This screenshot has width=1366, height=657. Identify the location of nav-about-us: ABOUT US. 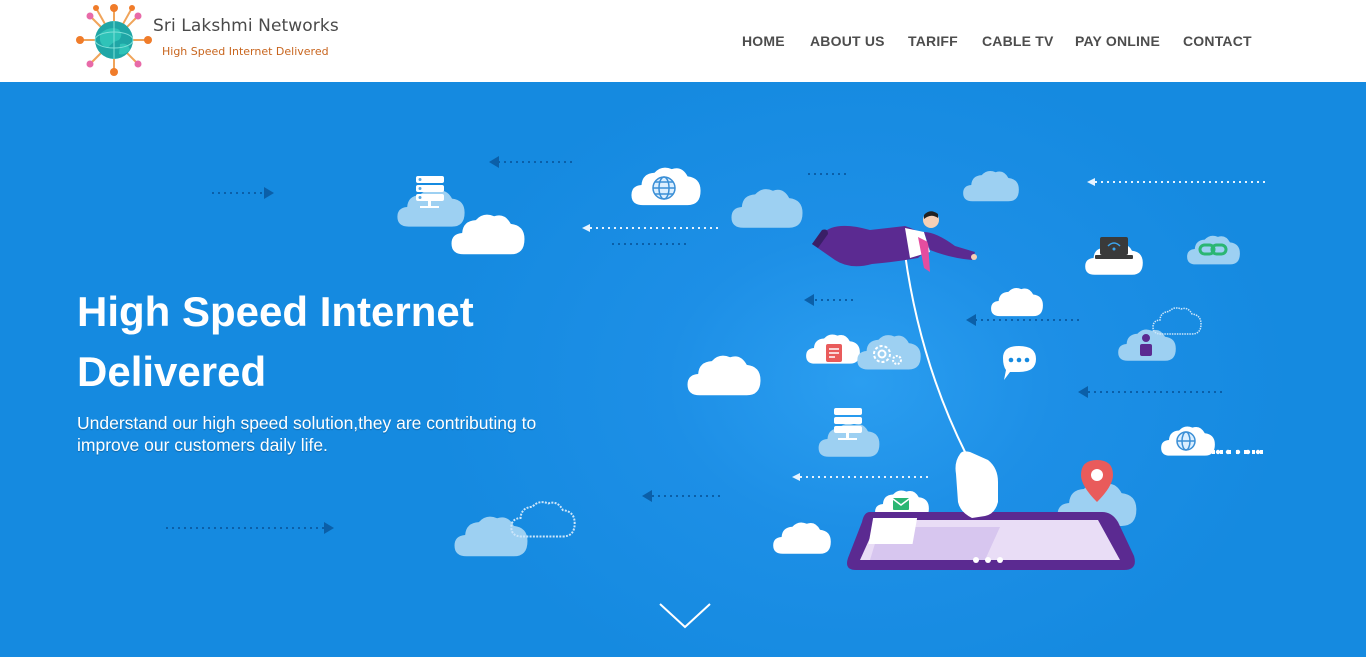
(847, 41).